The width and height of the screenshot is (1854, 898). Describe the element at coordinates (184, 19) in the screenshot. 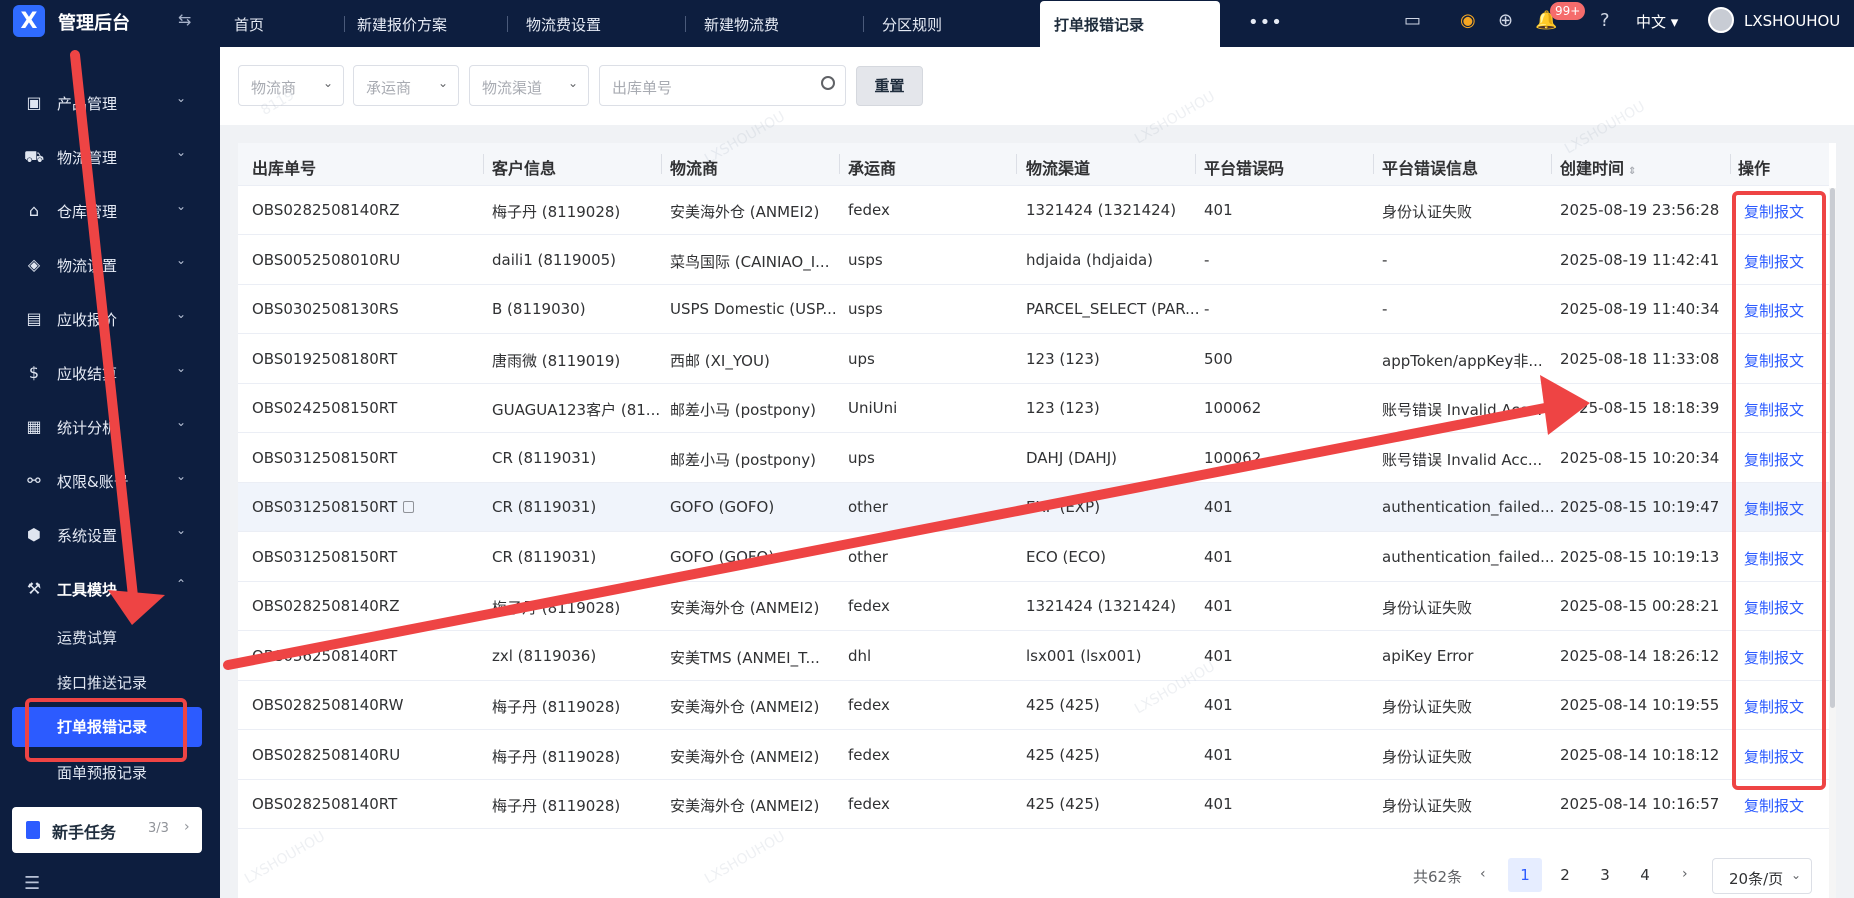

I see `collapse-sidebar-icon: ⇆` at that location.